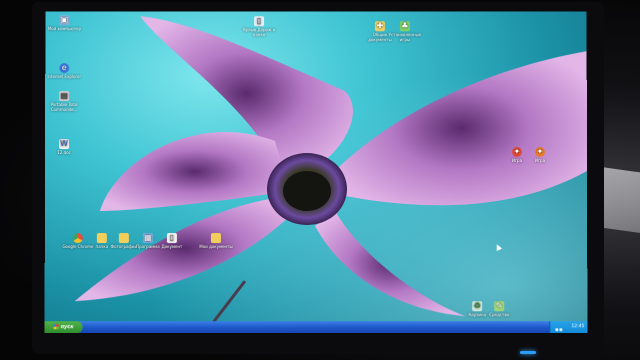 The height and width of the screenshot is (360, 640). I want to click on system-tray: 12:45, so click(568, 327).